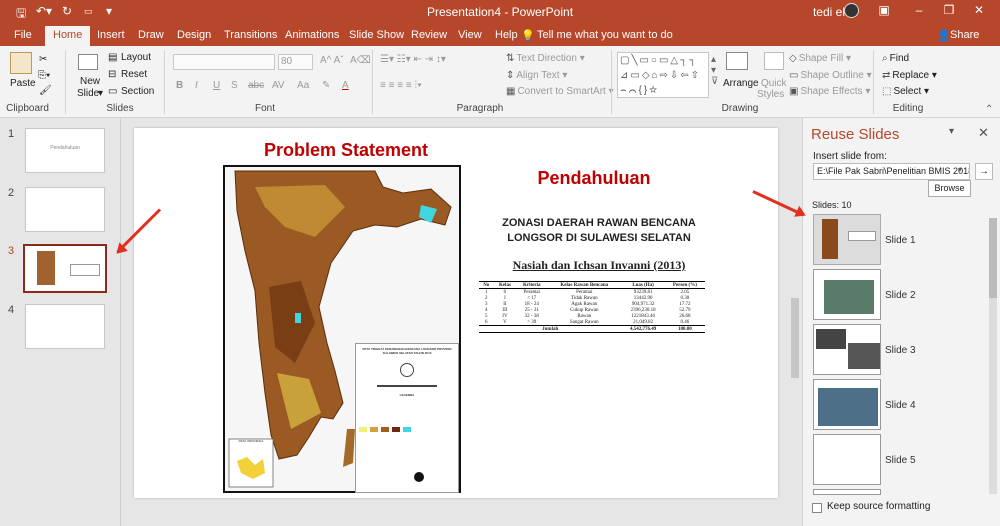  I want to click on reuse-slide-1-label: Slide 1, so click(900, 240).